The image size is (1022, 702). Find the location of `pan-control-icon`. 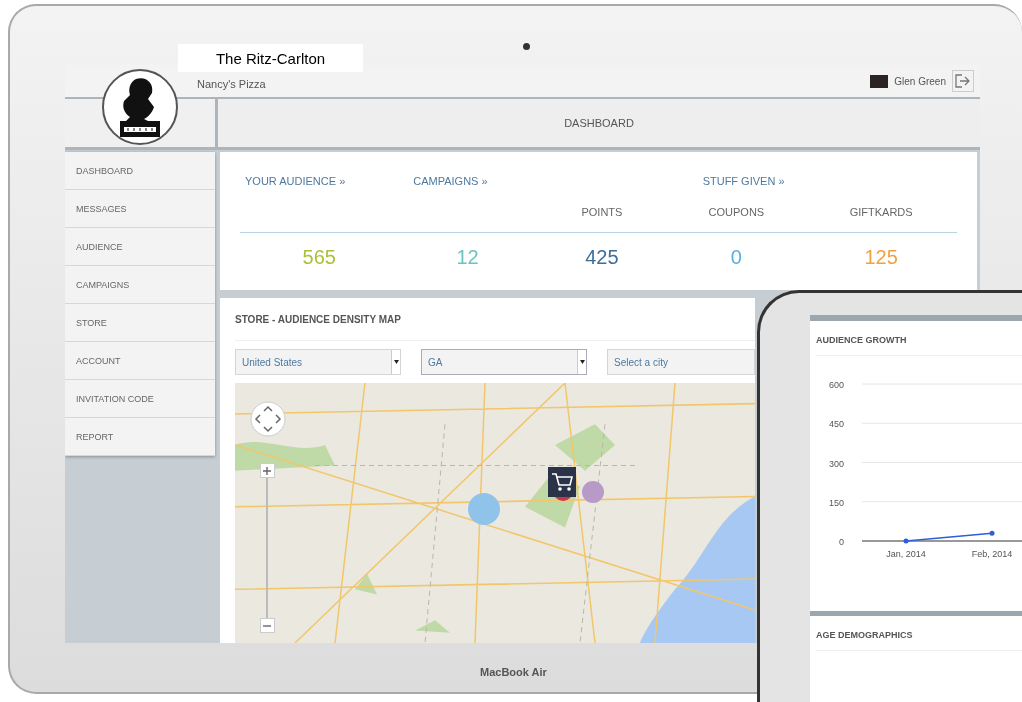

pan-control-icon is located at coordinates (268, 419).